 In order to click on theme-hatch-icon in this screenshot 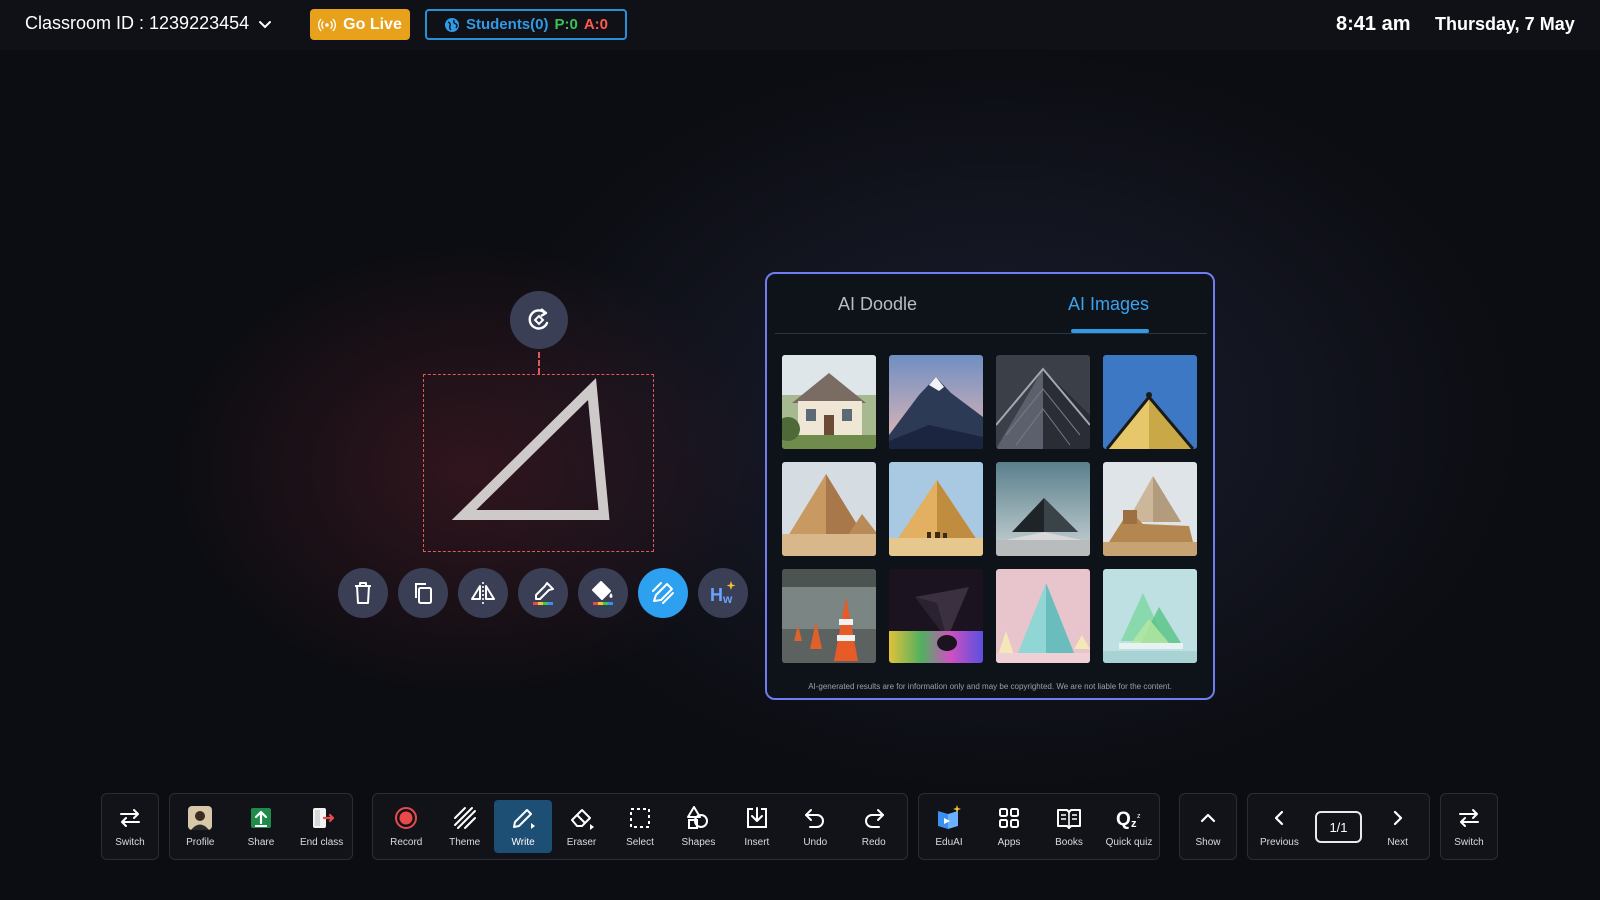, I will do `click(464, 818)`.